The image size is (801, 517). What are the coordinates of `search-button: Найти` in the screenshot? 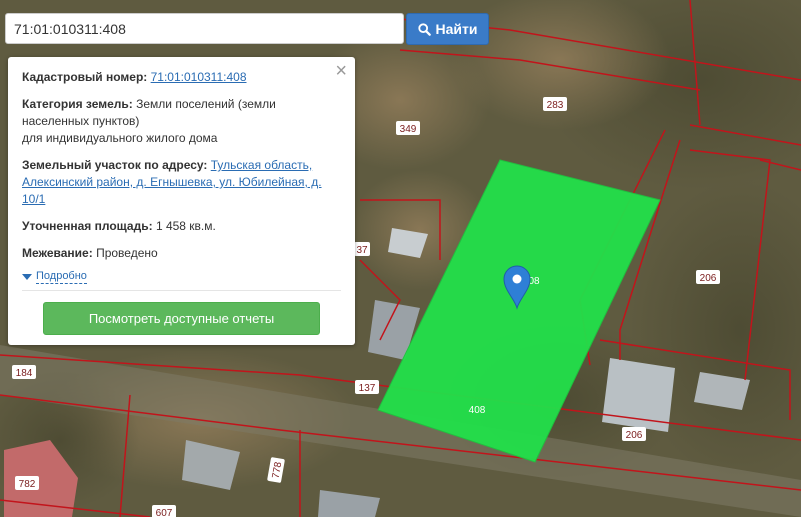 It's located at (447, 29).